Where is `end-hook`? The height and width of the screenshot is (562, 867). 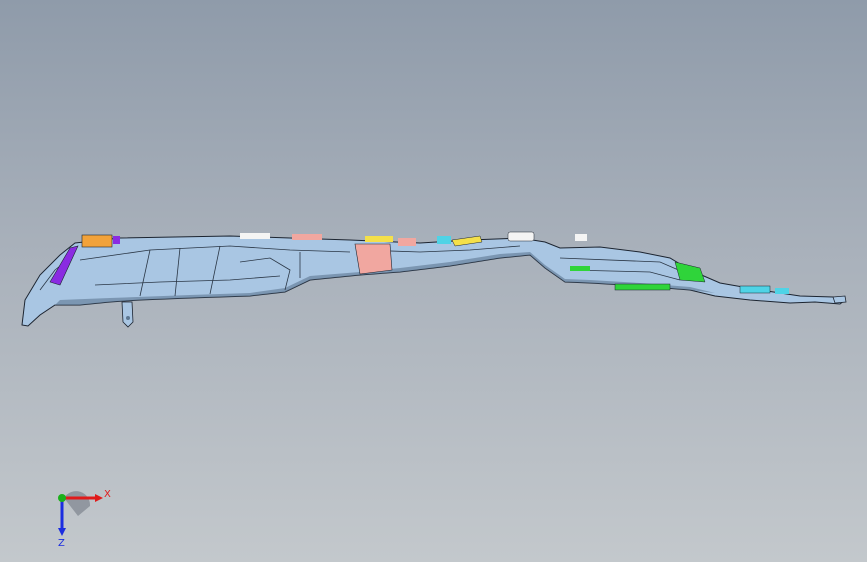 end-hook is located at coordinates (839, 299).